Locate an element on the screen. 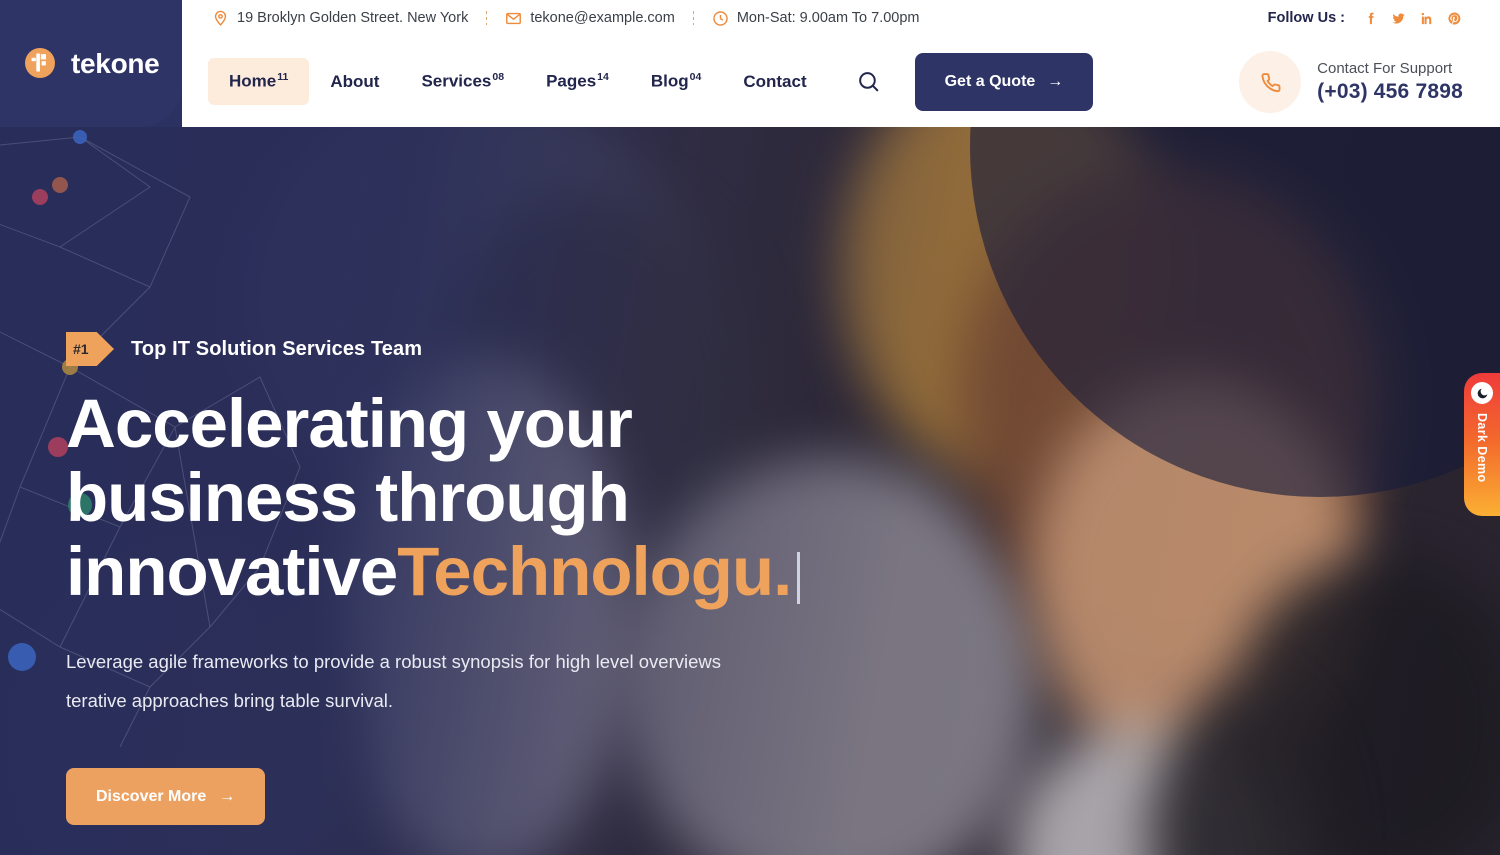  nav-item-blog-count: 04 is located at coordinates (695, 77).